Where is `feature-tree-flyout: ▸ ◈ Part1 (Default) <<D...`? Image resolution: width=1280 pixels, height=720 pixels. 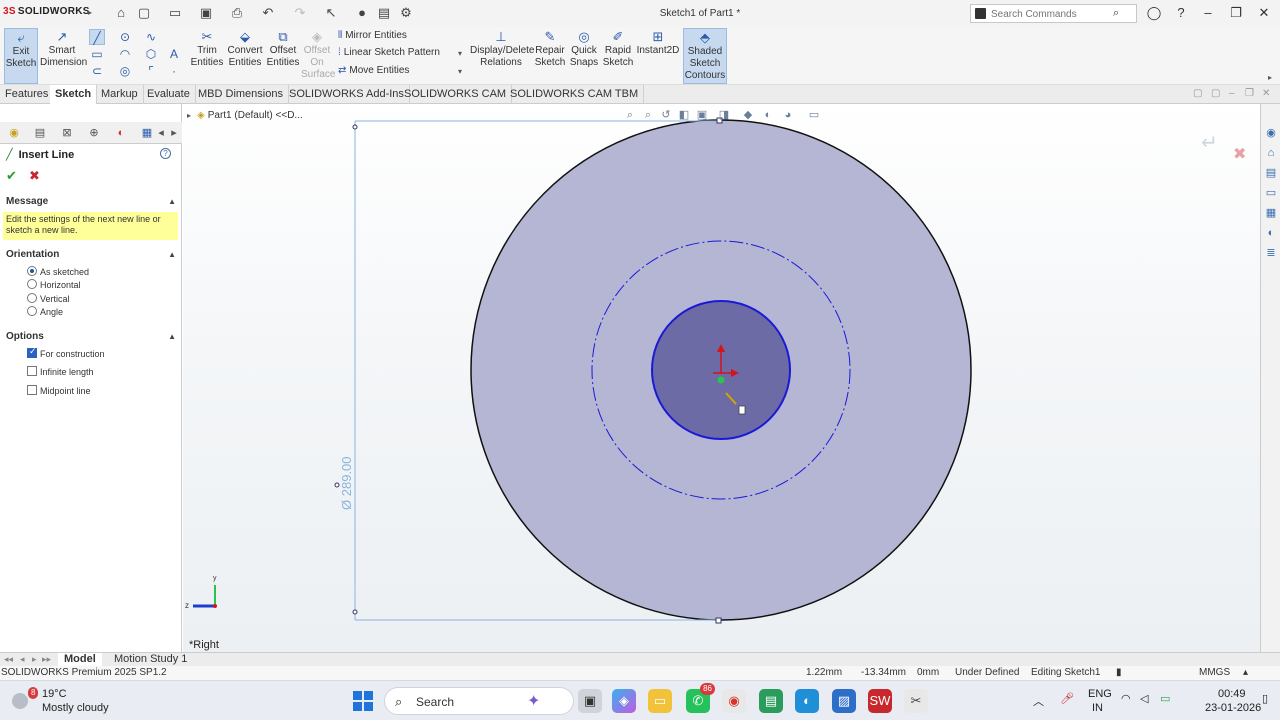
feature-tree-flyout: ▸ ◈ Part1 (Default) <<D... is located at coordinates (245, 115).